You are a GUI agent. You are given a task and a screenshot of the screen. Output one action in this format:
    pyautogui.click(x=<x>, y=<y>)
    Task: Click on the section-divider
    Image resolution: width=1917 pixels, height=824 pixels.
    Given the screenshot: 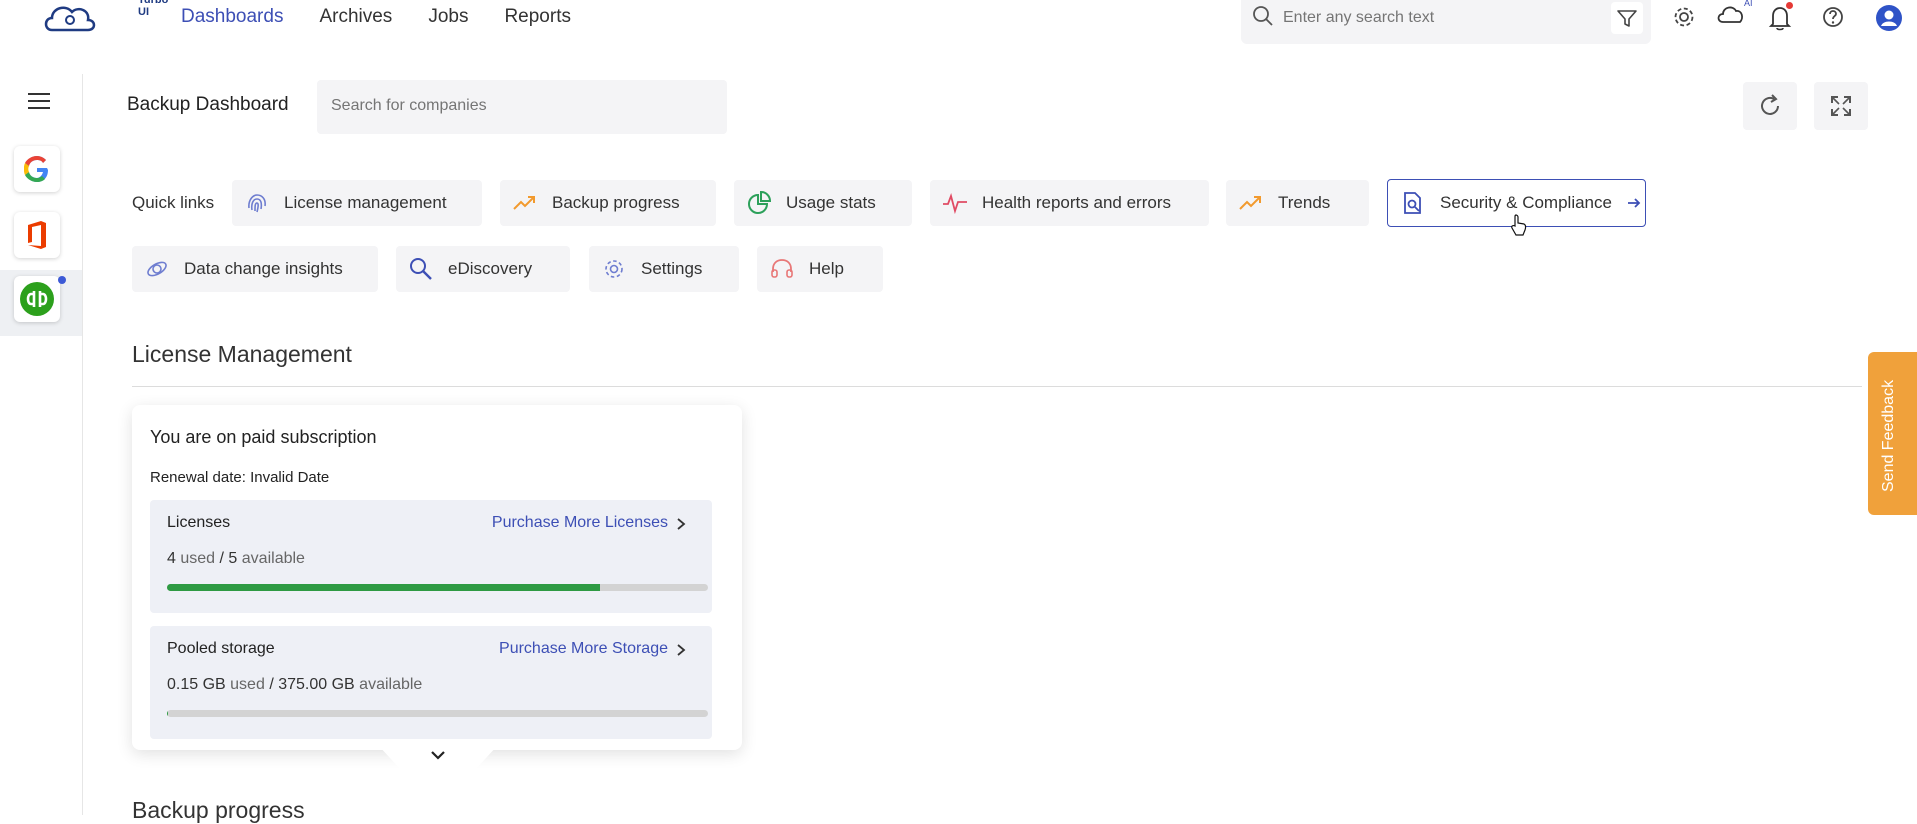 What is the action you would take?
    pyautogui.click(x=997, y=386)
    